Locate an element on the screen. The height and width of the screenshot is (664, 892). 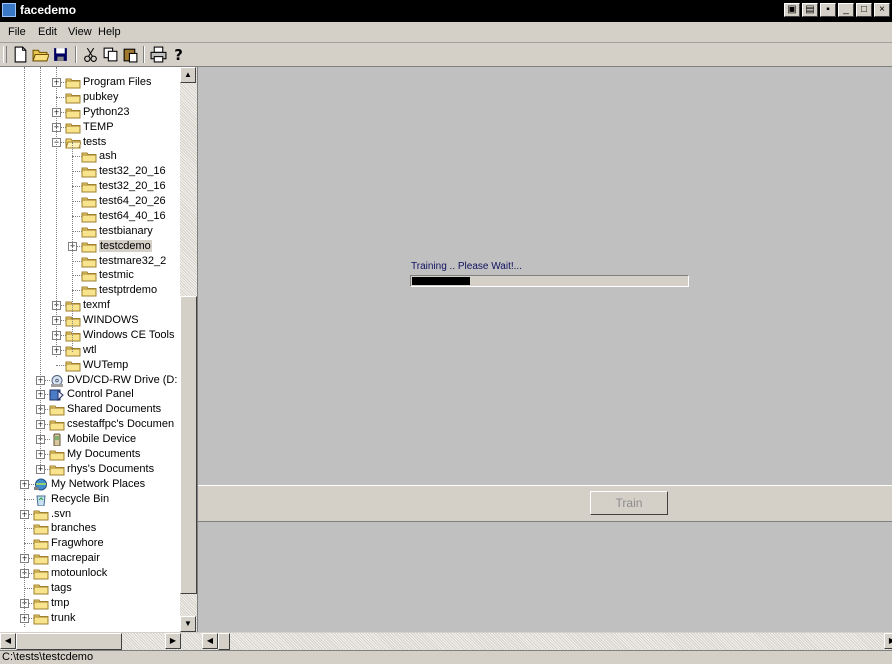
tree-item-label: Mobile Device is located at coordinates (102, 439).